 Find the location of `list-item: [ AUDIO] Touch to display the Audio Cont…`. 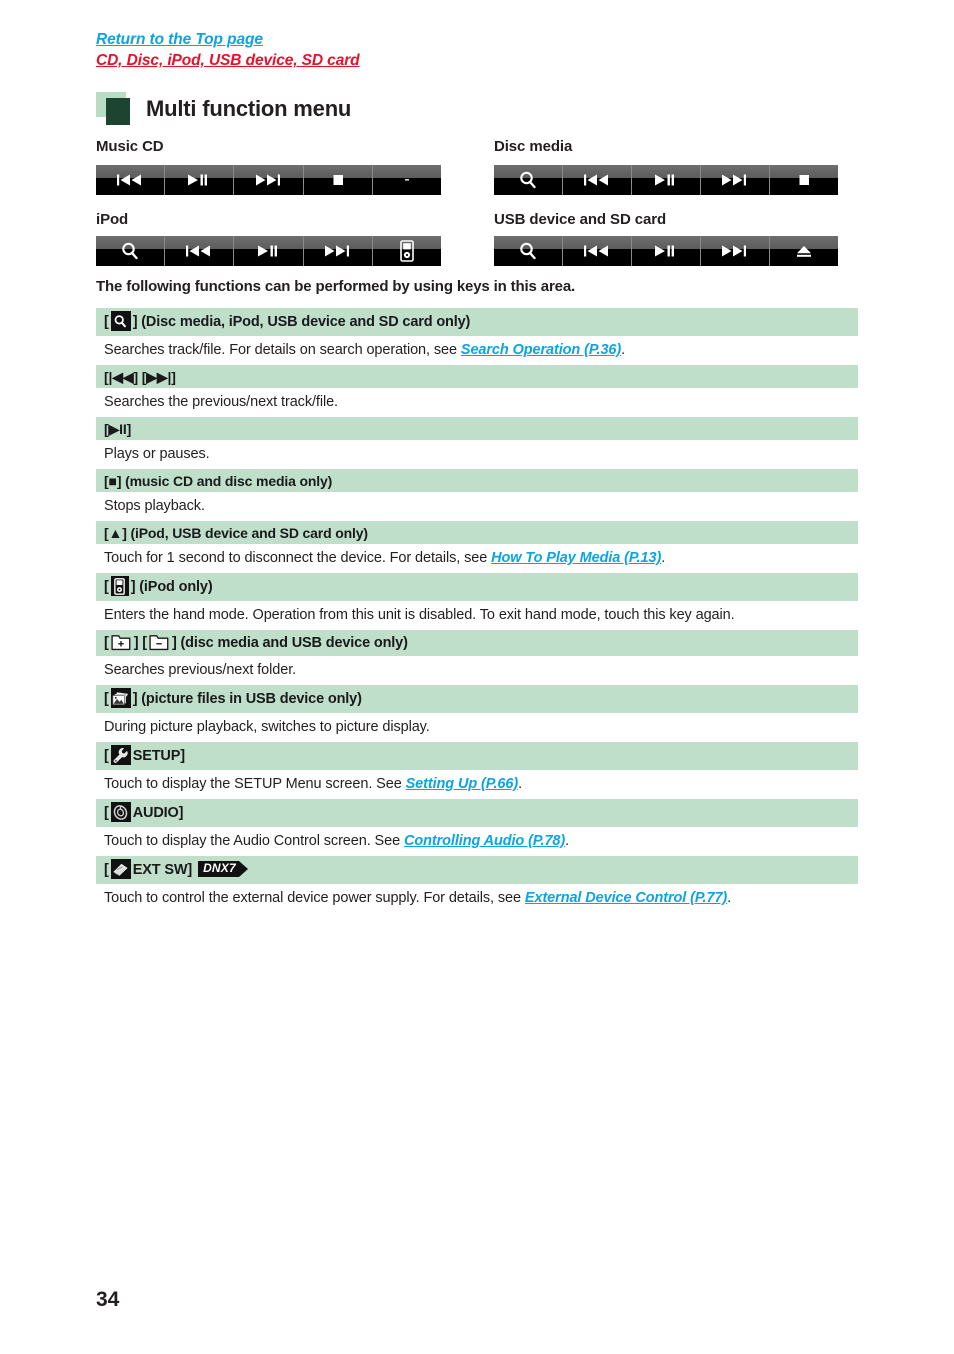

list-item: [ AUDIO] Touch to display the Audio Cont… is located at coordinates (477, 827).